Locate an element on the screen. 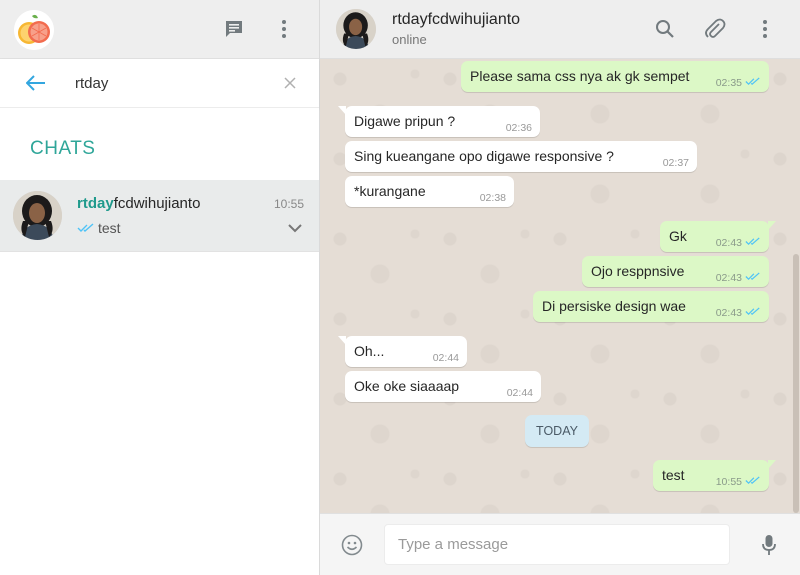 Image resolution: width=800 pixels, height=575 pixels. message-in: Digawe pripun ? 02:36 is located at coordinates (439, 121).